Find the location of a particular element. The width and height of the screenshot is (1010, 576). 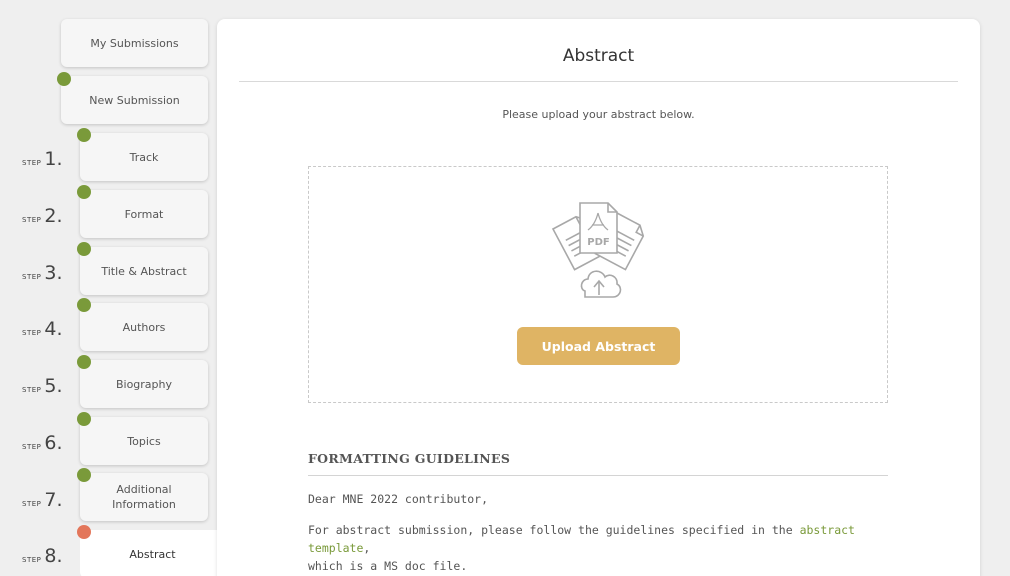

step-7-additional-information-tab: Additional Information is located at coordinates (144, 497).